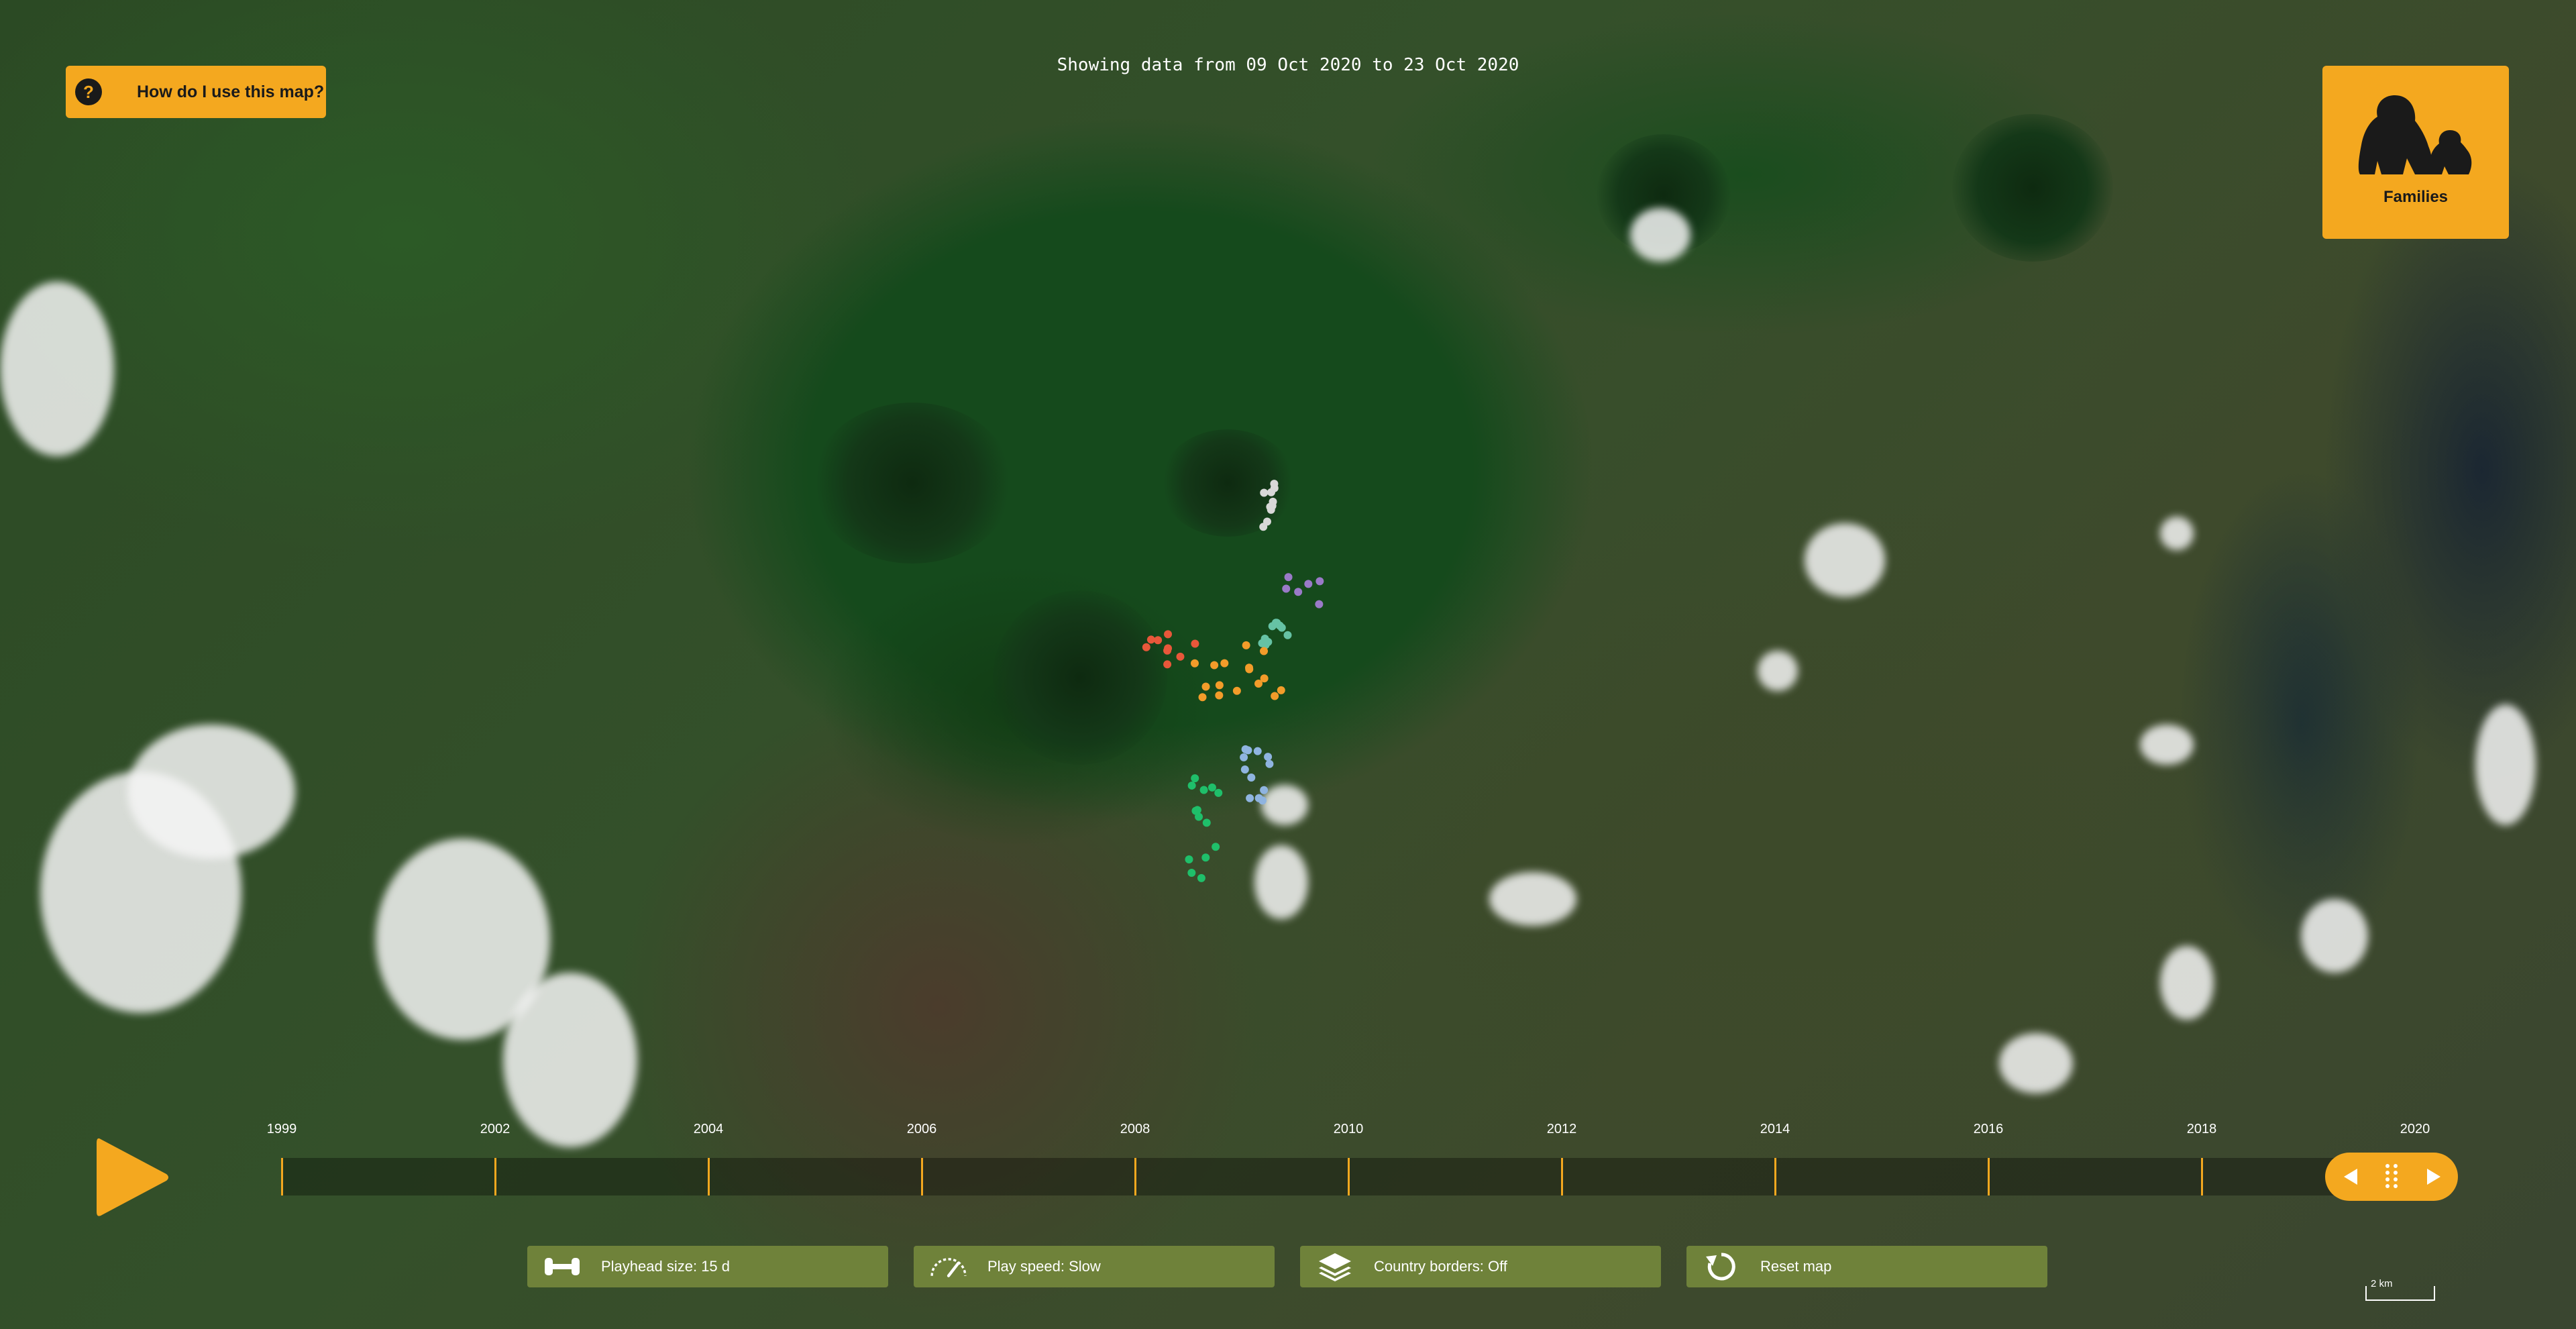 Image resolution: width=2576 pixels, height=1329 pixels. What do you see at coordinates (2415, 1129) in the screenshot?
I see `timeline-year-label: 2020` at bounding box center [2415, 1129].